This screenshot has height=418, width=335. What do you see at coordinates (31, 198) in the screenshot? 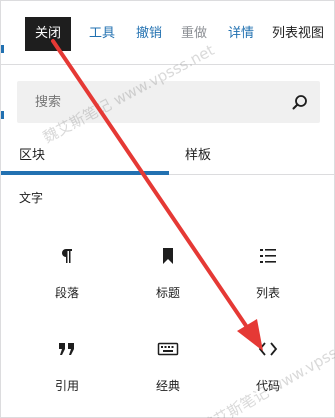
I see `category-title: 文字` at bounding box center [31, 198].